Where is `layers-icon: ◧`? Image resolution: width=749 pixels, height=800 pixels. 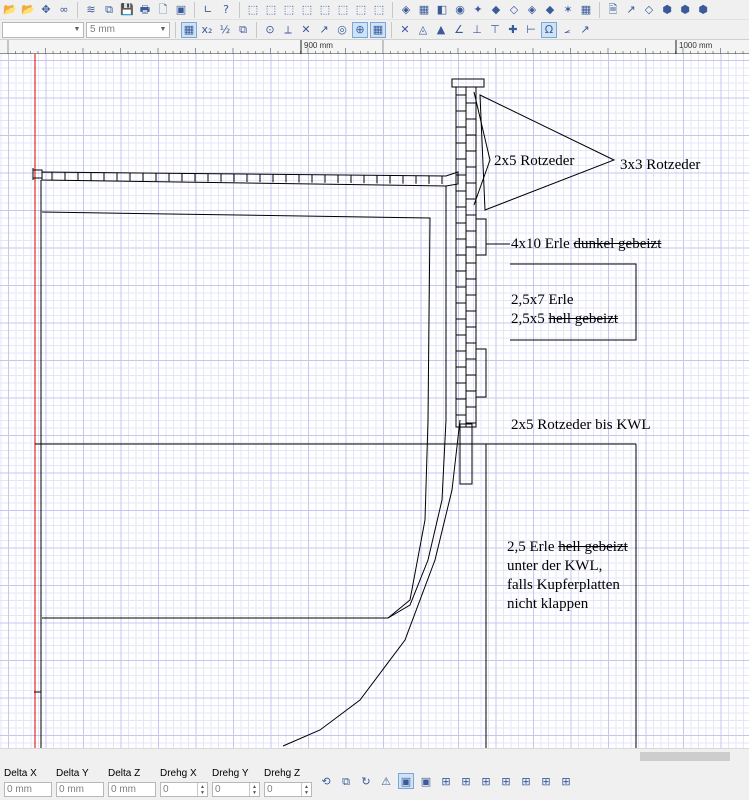 layers-icon: ◧ is located at coordinates (442, 10).